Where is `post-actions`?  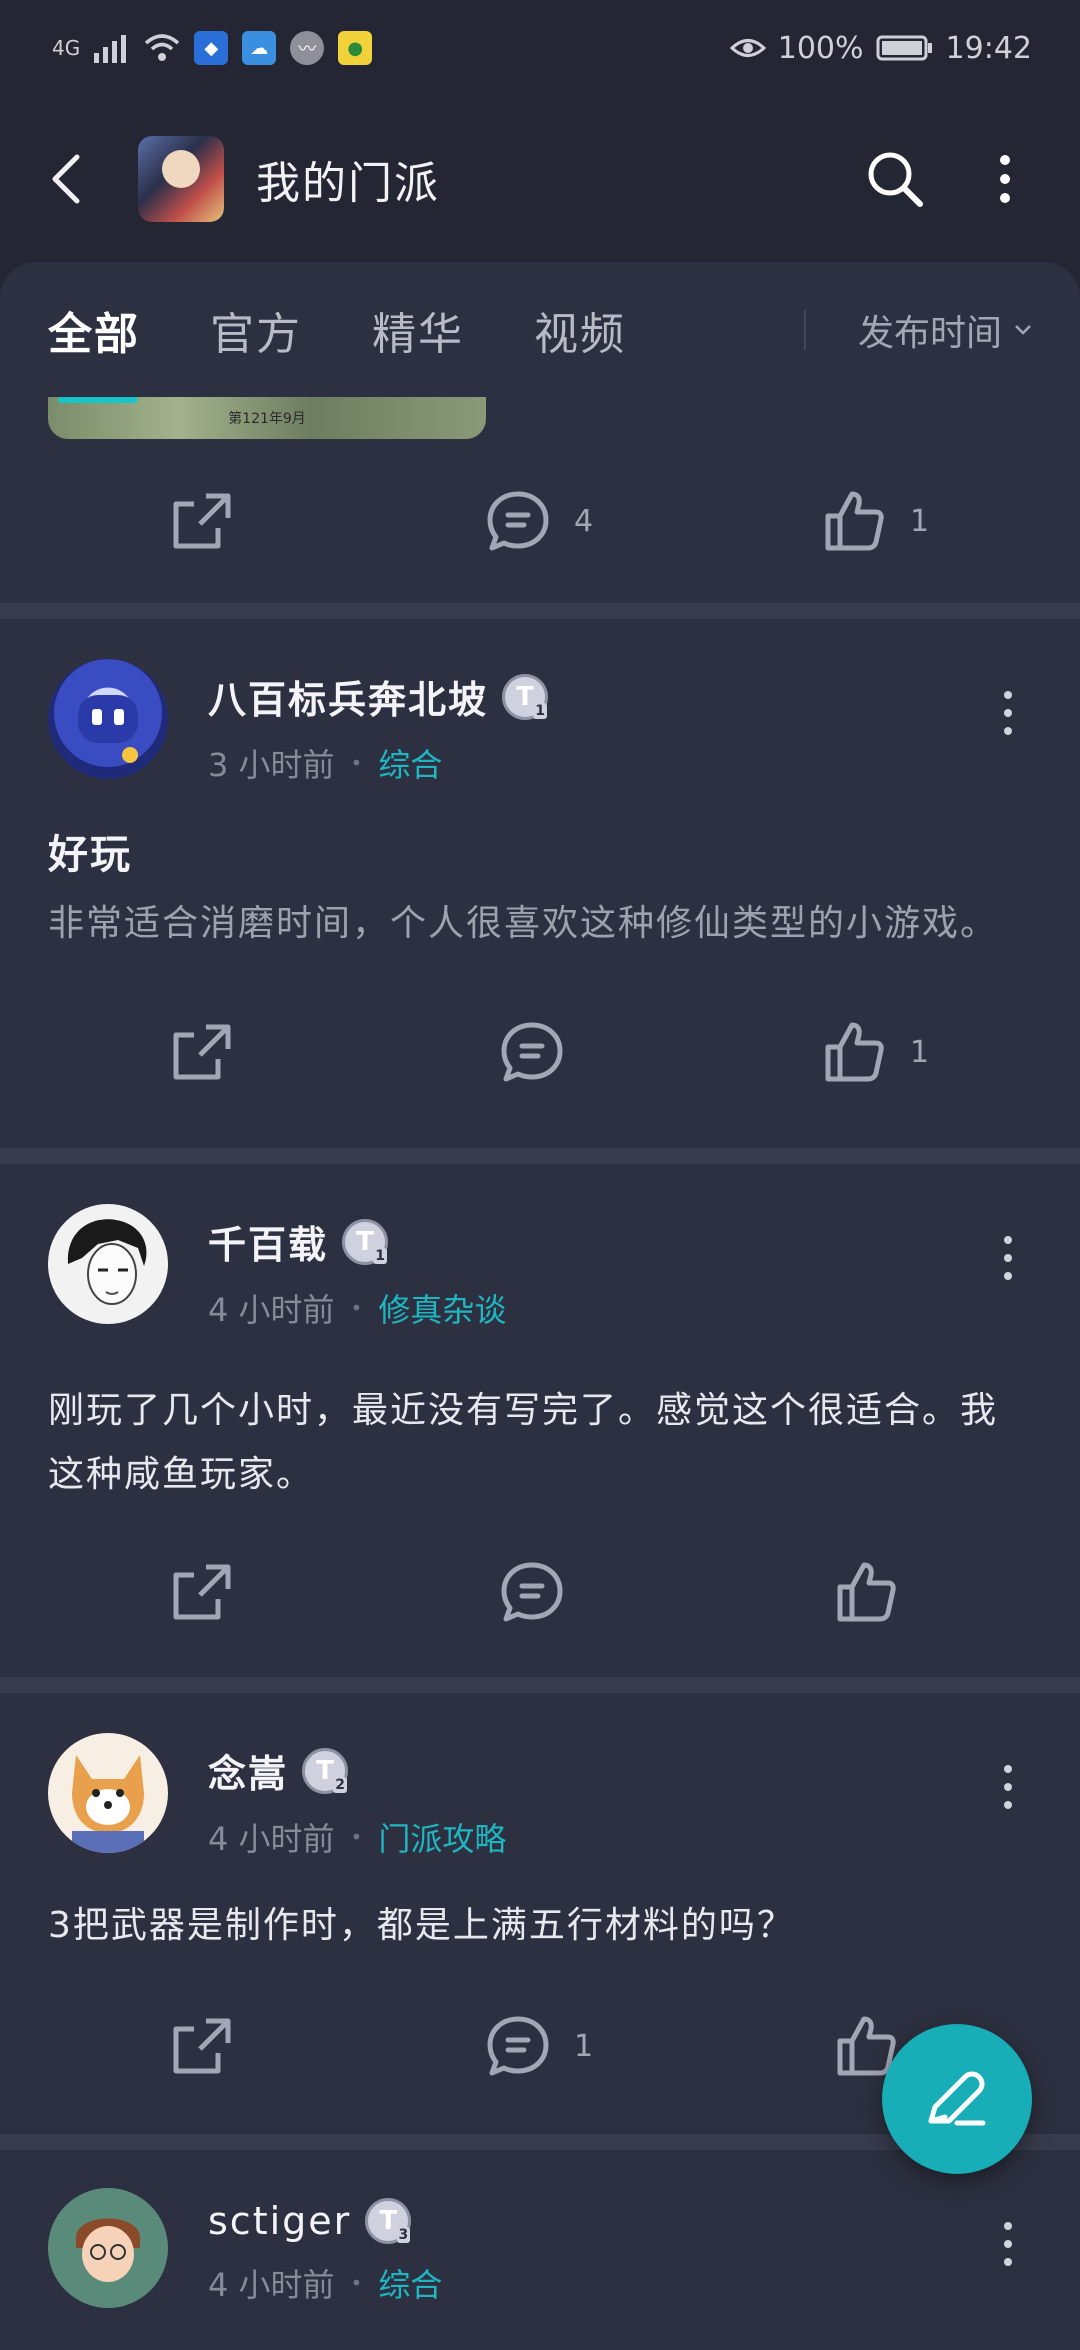 post-actions is located at coordinates (540, 1592).